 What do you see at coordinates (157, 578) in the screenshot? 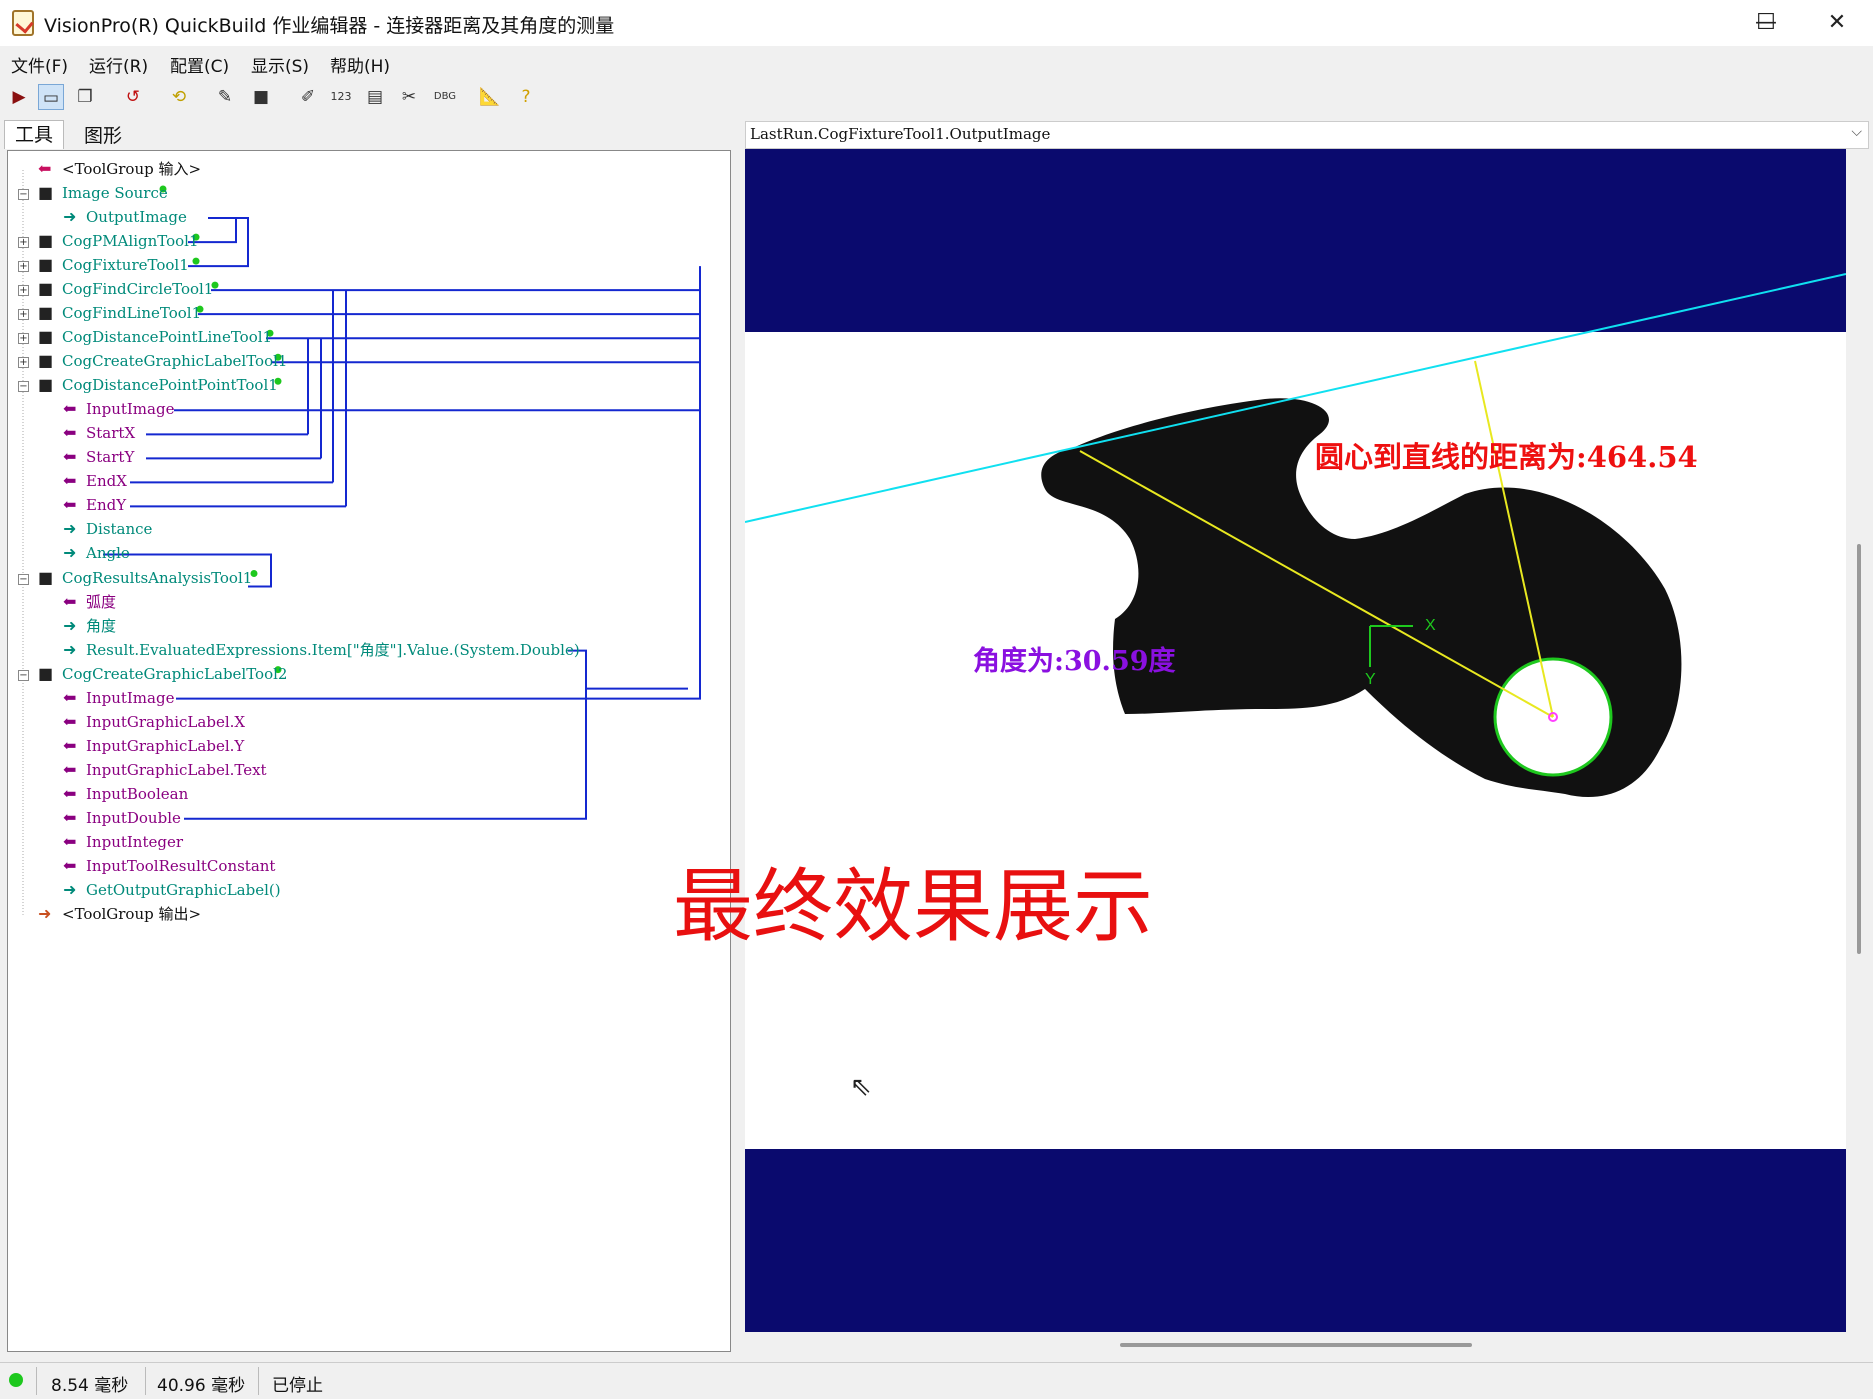
I see `tree-tool-node: CogResultsAnalysisTool1` at bounding box center [157, 578].